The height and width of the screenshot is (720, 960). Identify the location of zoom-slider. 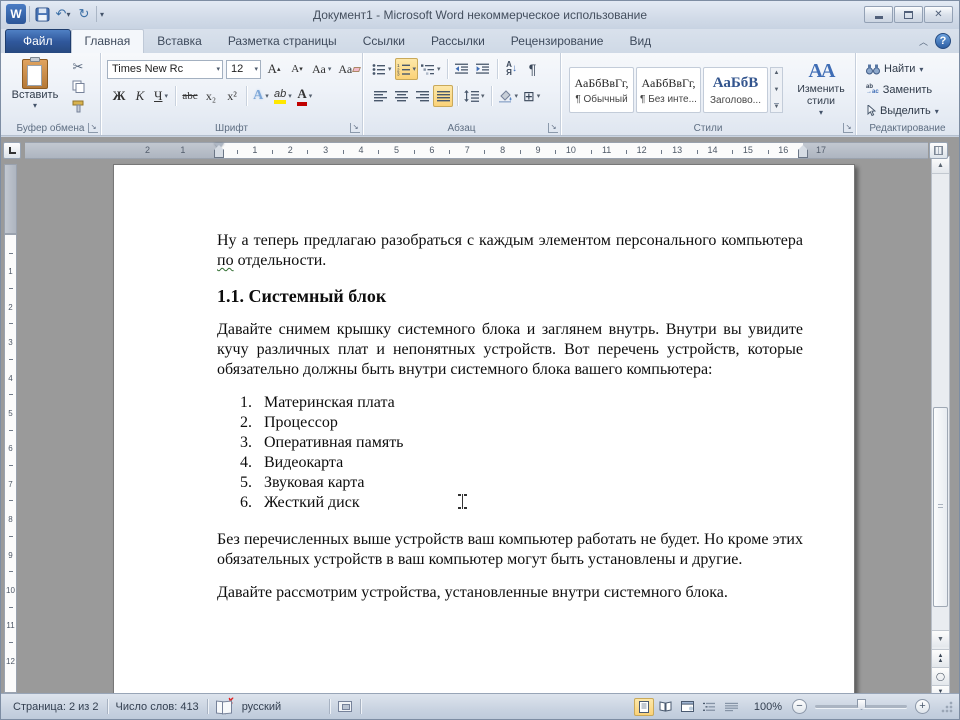
(861, 704).